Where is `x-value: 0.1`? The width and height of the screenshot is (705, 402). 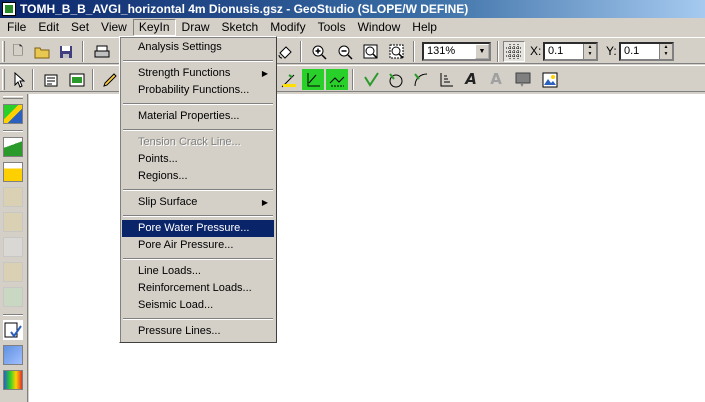 x-value: 0.1 is located at coordinates (556, 51).